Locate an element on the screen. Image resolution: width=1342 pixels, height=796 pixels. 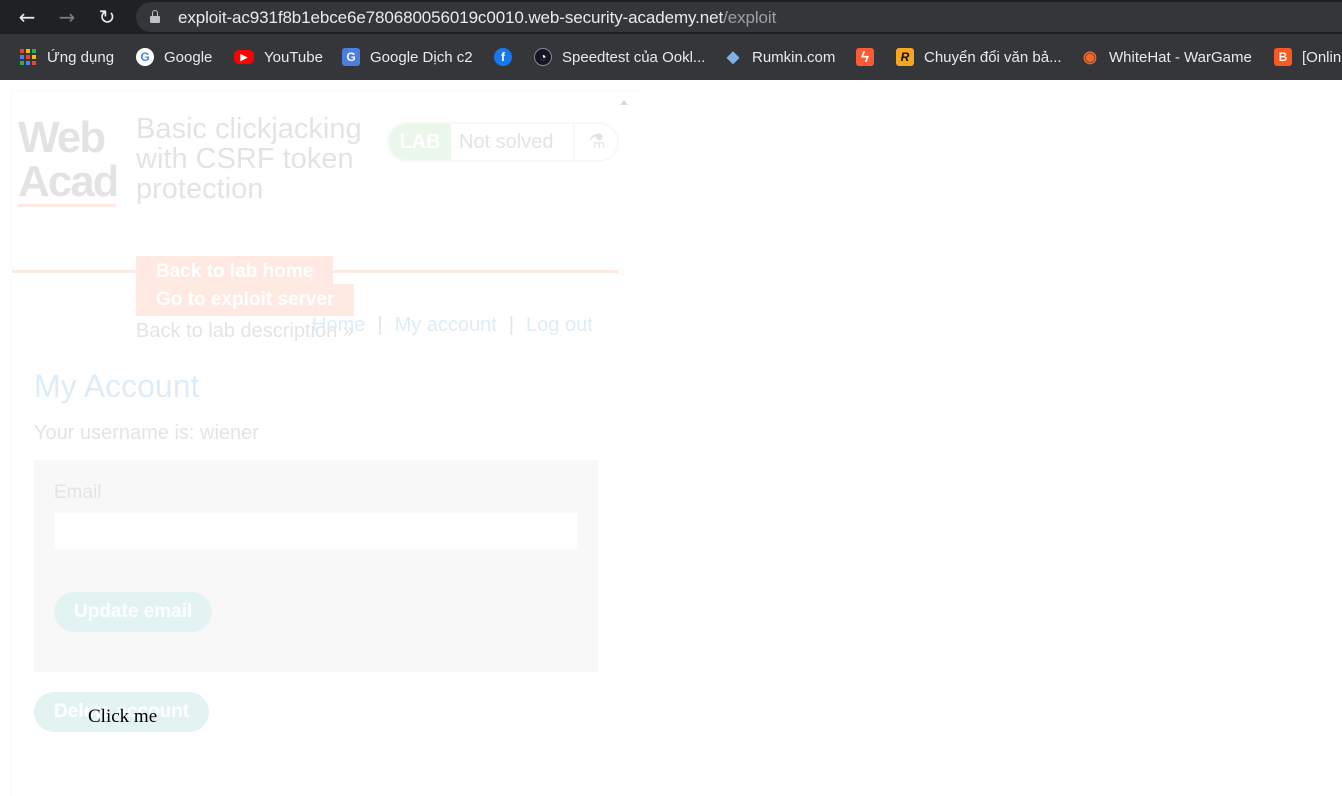
web-security-academy-logo: Web Acad is located at coordinates (67, 162).